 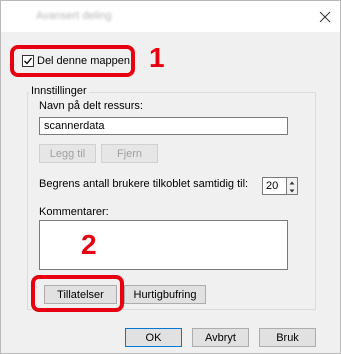 What do you see at coordinates (74, 212) in the screenshot?
I see `comments-label: Kommentarer:` at bounding box center [74, 212].